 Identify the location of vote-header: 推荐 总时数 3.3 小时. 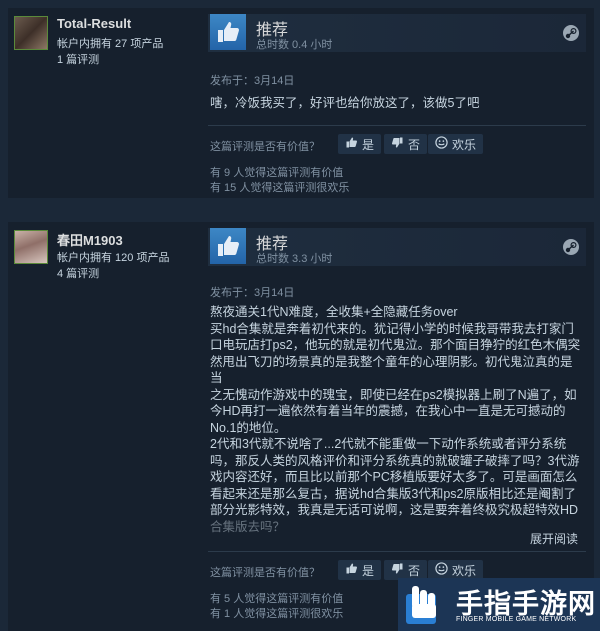
(397, 247).